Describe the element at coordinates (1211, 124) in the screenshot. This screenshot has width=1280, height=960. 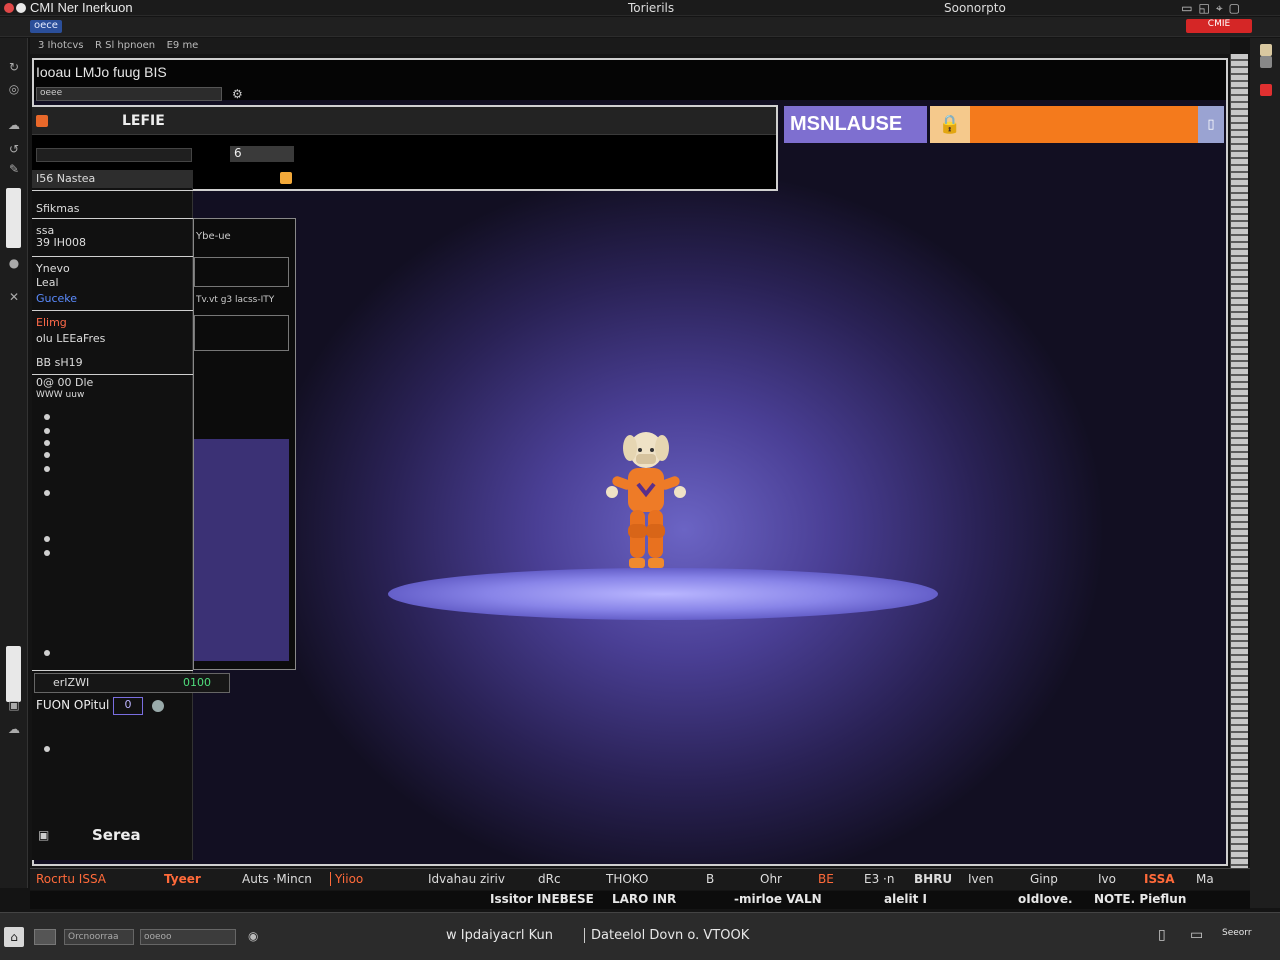
I see `banner-end-button: ▯` at that location.